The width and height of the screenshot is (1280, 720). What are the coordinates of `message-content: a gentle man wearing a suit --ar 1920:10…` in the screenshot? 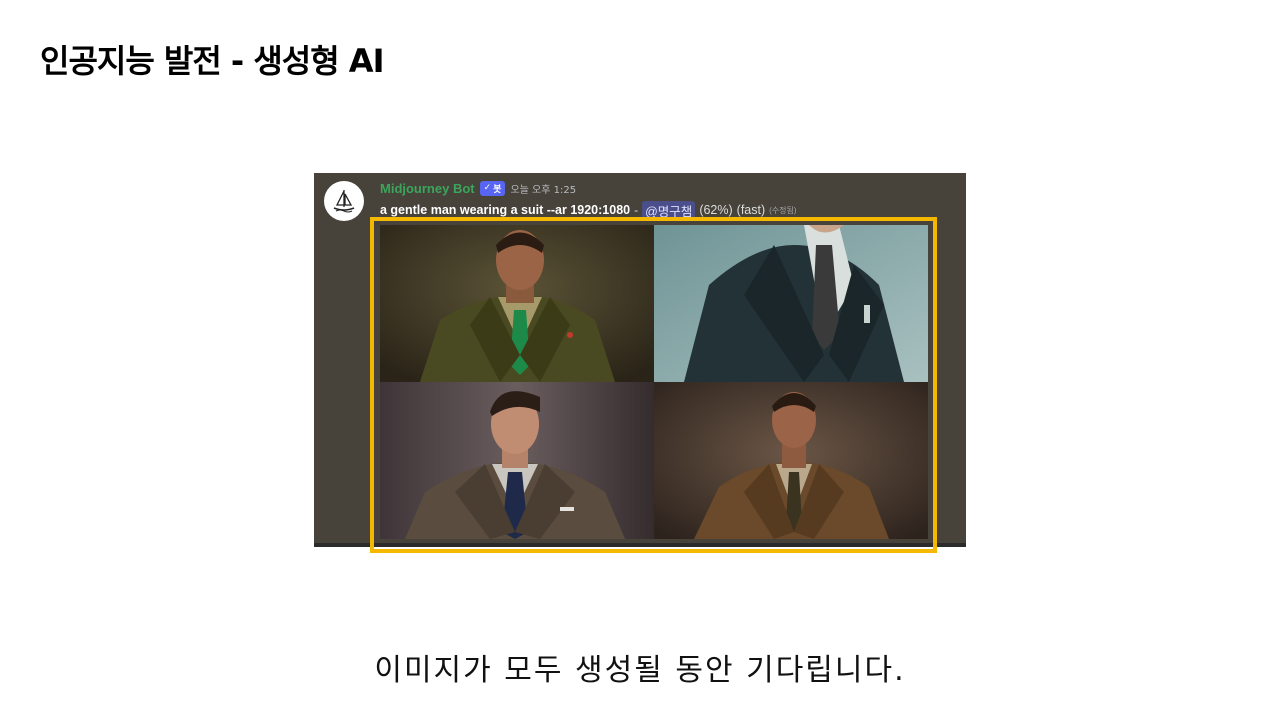 It's located at (588, 210).